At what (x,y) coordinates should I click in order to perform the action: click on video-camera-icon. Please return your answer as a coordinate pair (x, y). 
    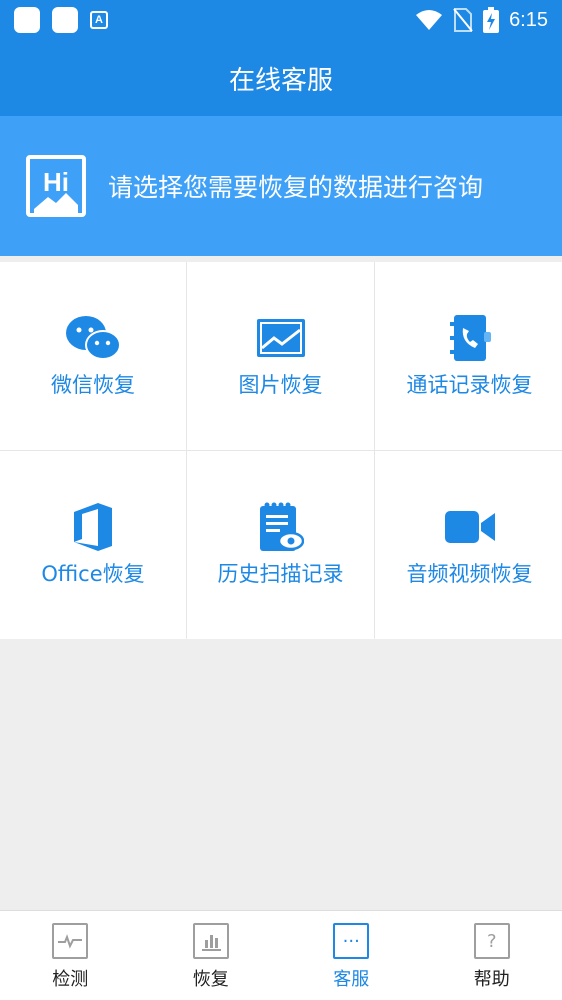
    Looking at the image, I should click on (469, 527).